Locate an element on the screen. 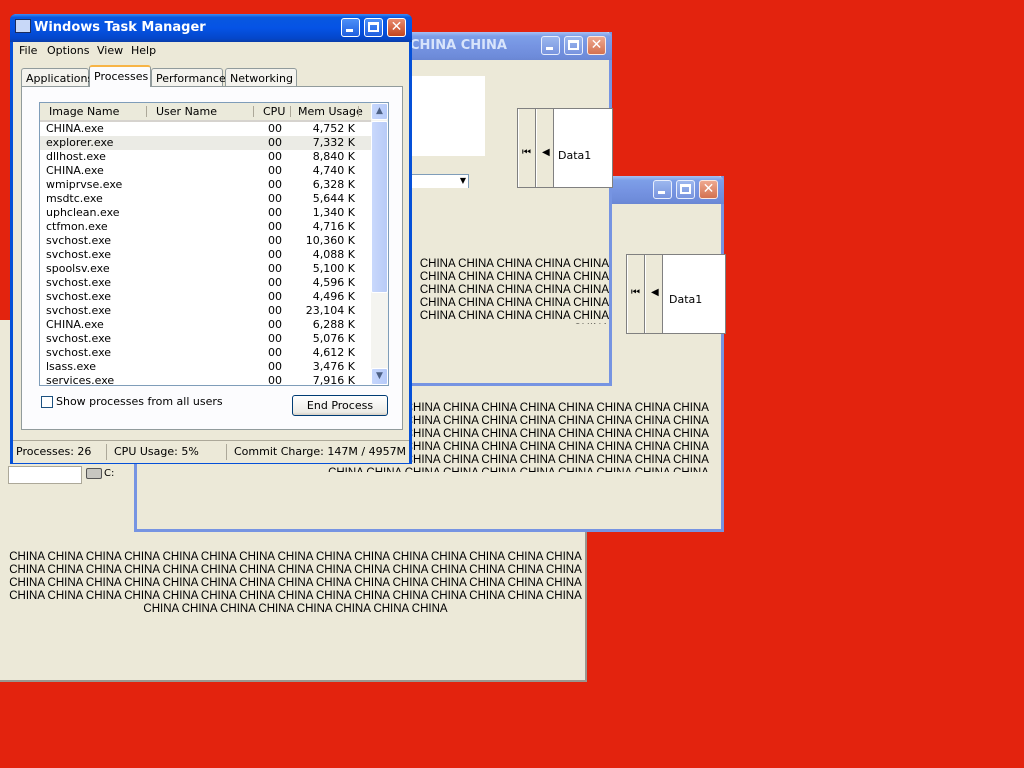 The width and height of the screenshot is (1024, 768). end-process-button: End Process is located at coordinates (340, 405).